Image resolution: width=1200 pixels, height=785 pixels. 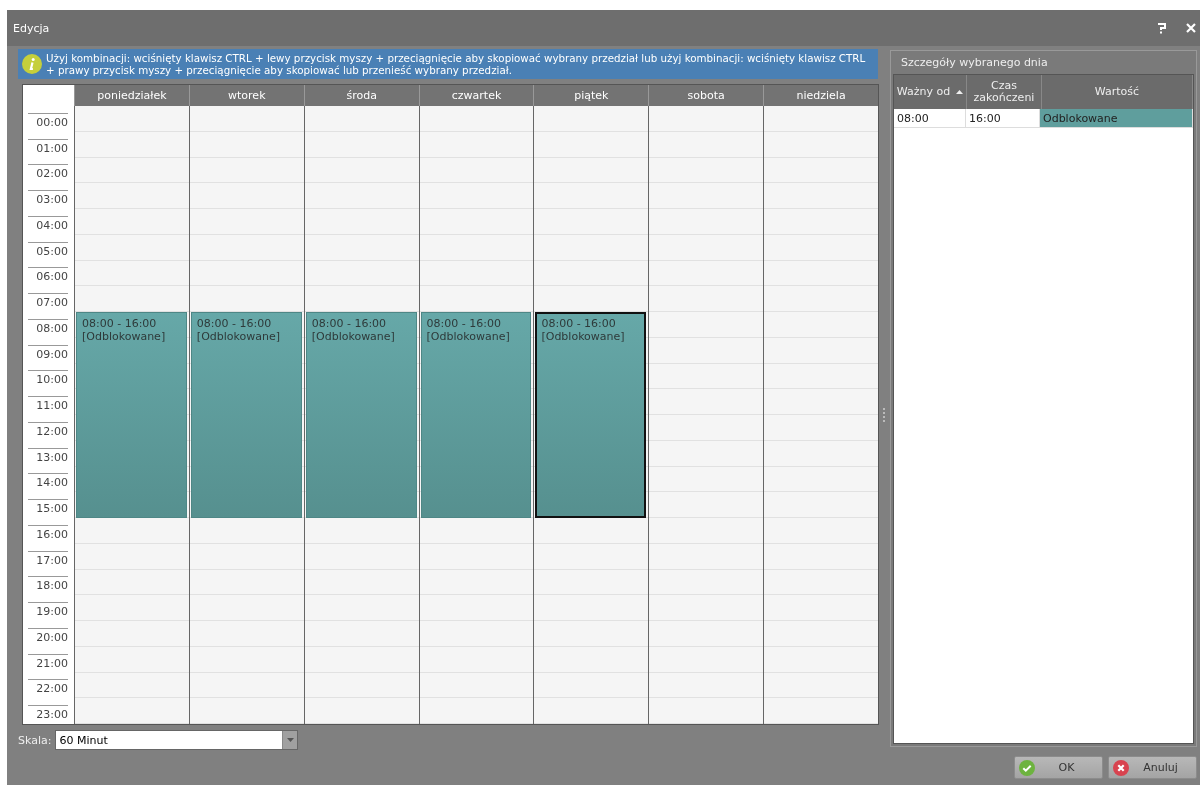 I want to click on window-title: Edycja, so click(x=31, y=28).